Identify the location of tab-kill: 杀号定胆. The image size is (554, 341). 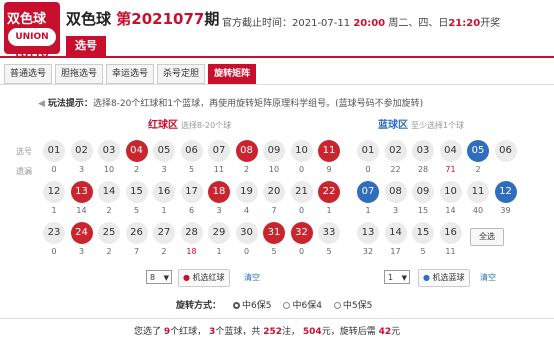
(181, 74).